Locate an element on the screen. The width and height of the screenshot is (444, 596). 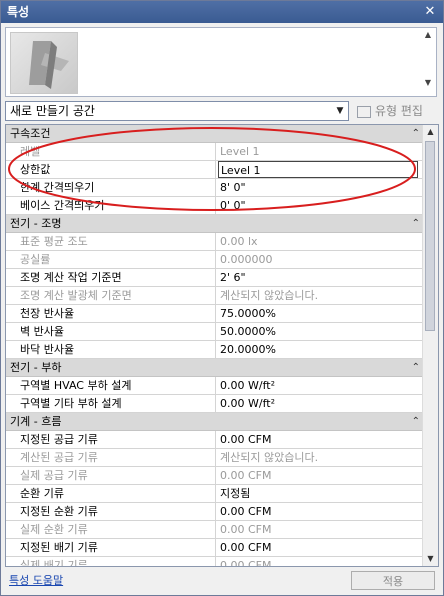
property-row: 한계 간격띄우기 8' 0" is located at coordinates (215, 188).